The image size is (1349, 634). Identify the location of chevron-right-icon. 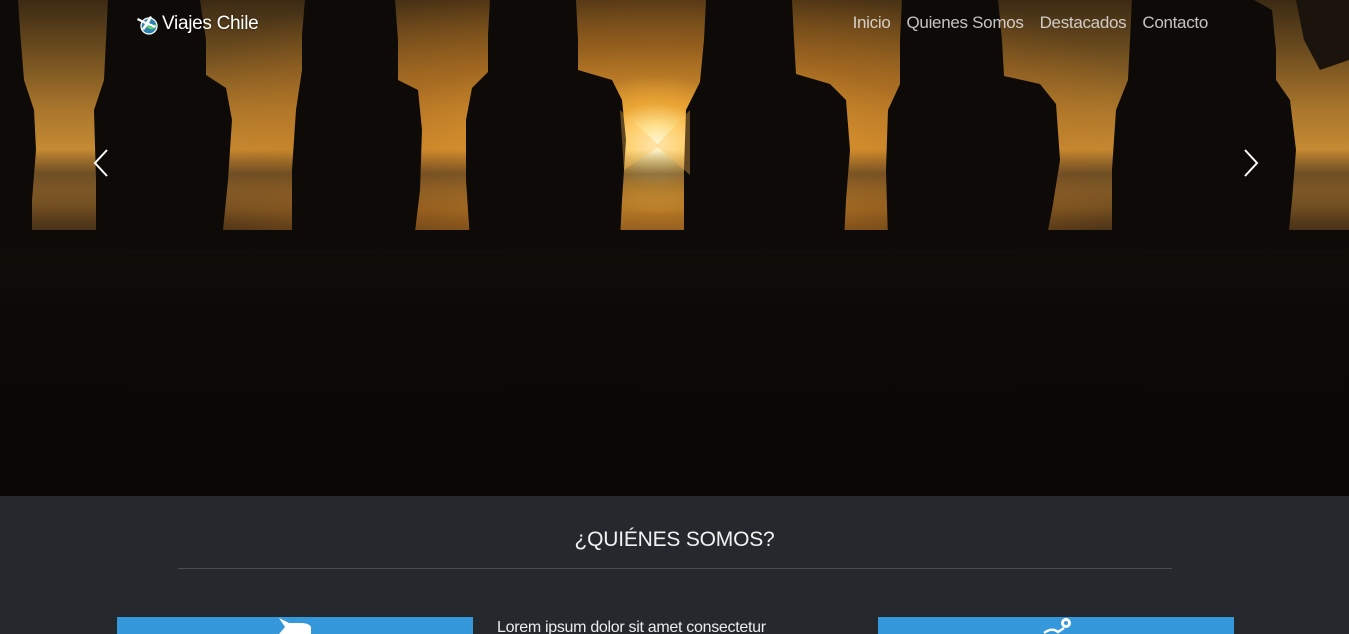
(1251, 163).